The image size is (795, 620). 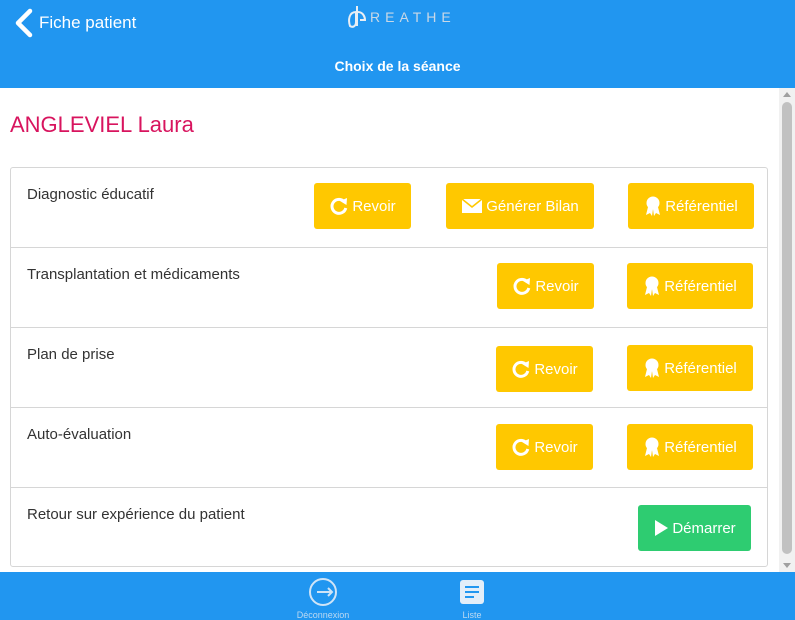 I want to click on start-button: Démarrer, so click(x=694, y=528).